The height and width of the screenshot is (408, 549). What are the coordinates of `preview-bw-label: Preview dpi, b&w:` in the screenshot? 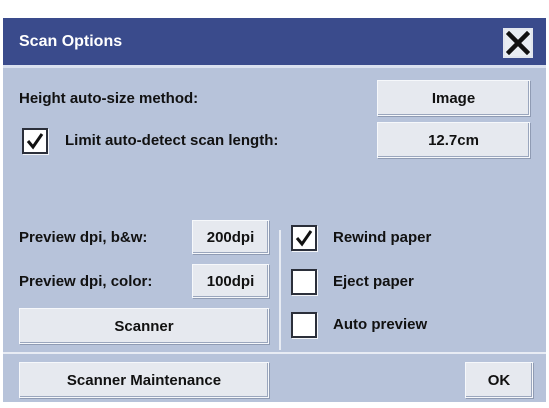 It's located at (83, 237).